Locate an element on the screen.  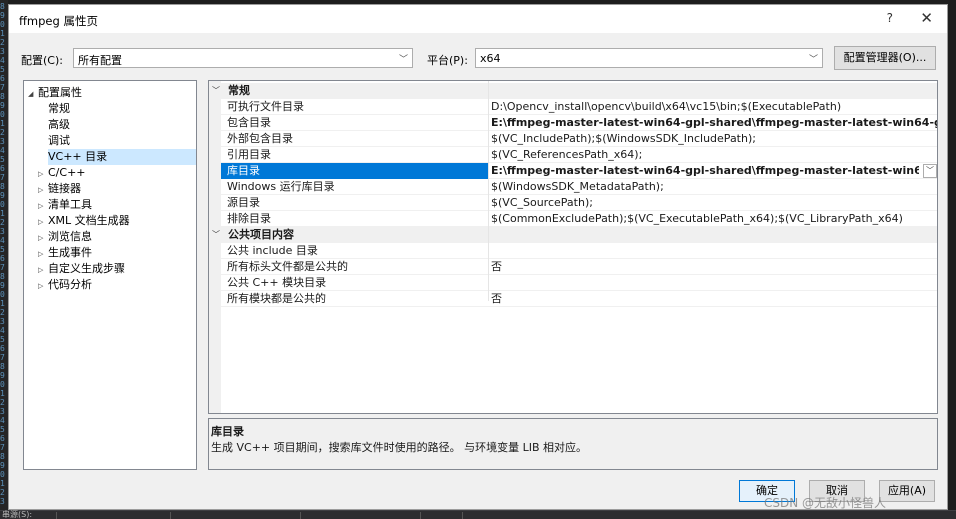
property-name: 引用目录 is located at coordinates (249, 154).